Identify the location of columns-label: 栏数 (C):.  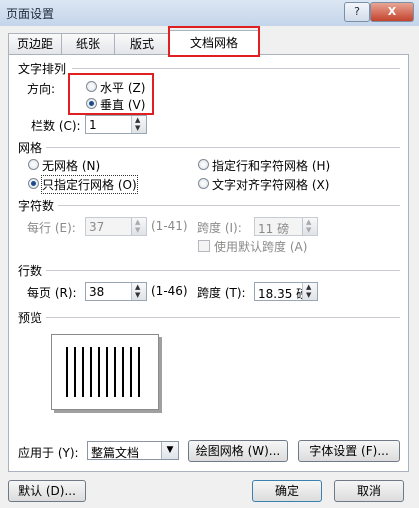
(56, 126).